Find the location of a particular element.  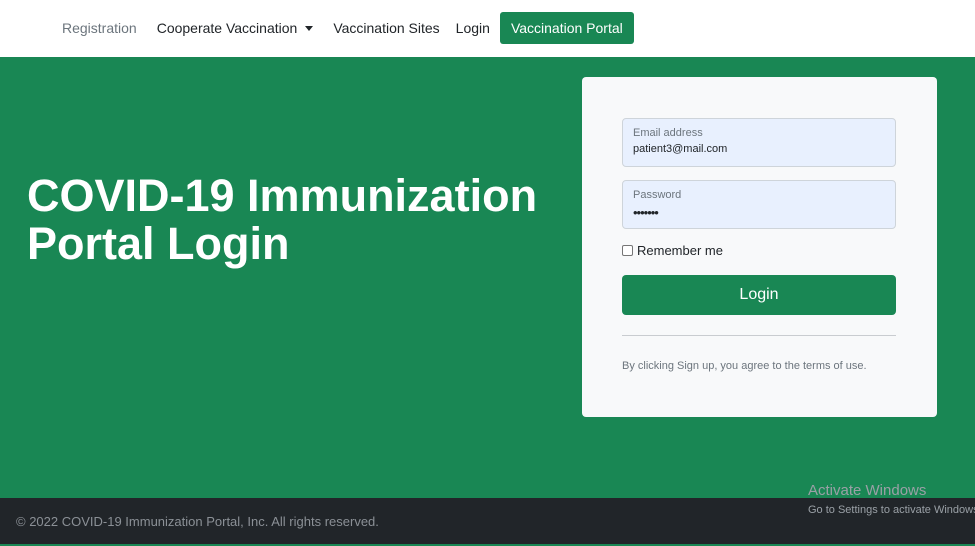

watermark-subtitle: Go to Settings to activate Windows. is located at coordinates (891, 510).